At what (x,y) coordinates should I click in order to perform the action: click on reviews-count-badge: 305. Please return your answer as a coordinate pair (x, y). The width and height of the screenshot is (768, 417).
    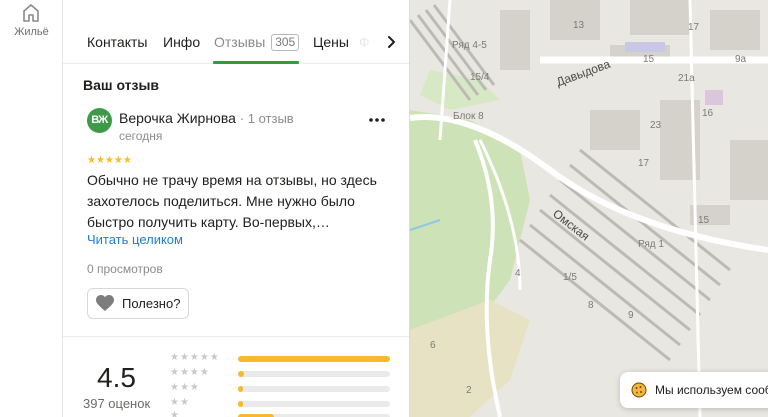
    Looking at the image, I should click on (285, 42).